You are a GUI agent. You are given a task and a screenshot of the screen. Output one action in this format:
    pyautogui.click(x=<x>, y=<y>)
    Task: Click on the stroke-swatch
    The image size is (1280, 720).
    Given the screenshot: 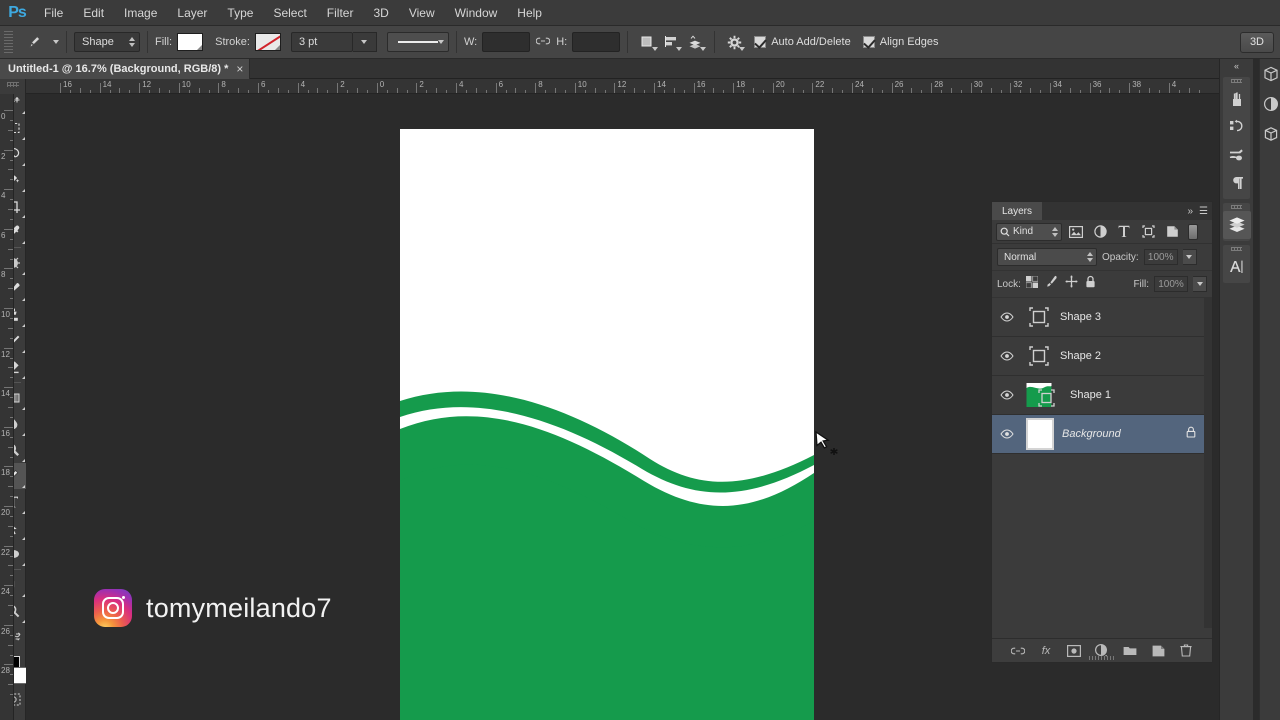 What is the action you would take?
    pyautogui.click(x=267, y=42)
    